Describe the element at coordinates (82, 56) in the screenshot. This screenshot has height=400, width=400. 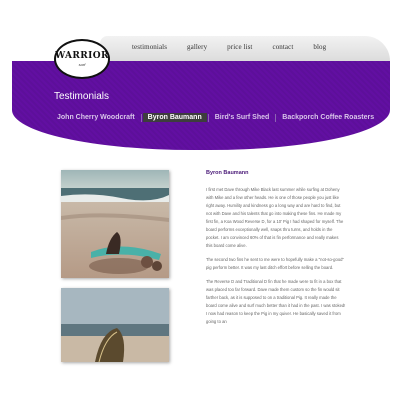
I see `logo-title: WARRIOR` at that location.